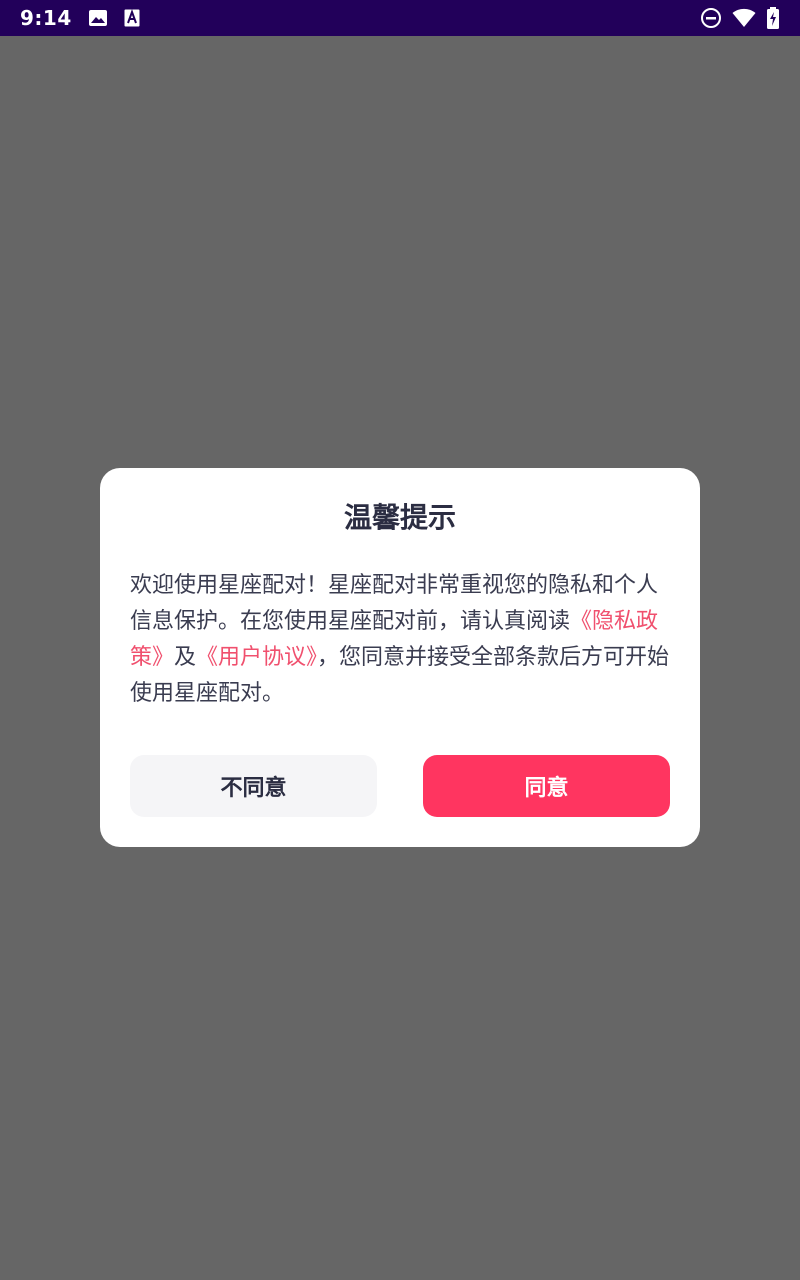  I want to click on disagree-button: 不同意, so click(253, 786).